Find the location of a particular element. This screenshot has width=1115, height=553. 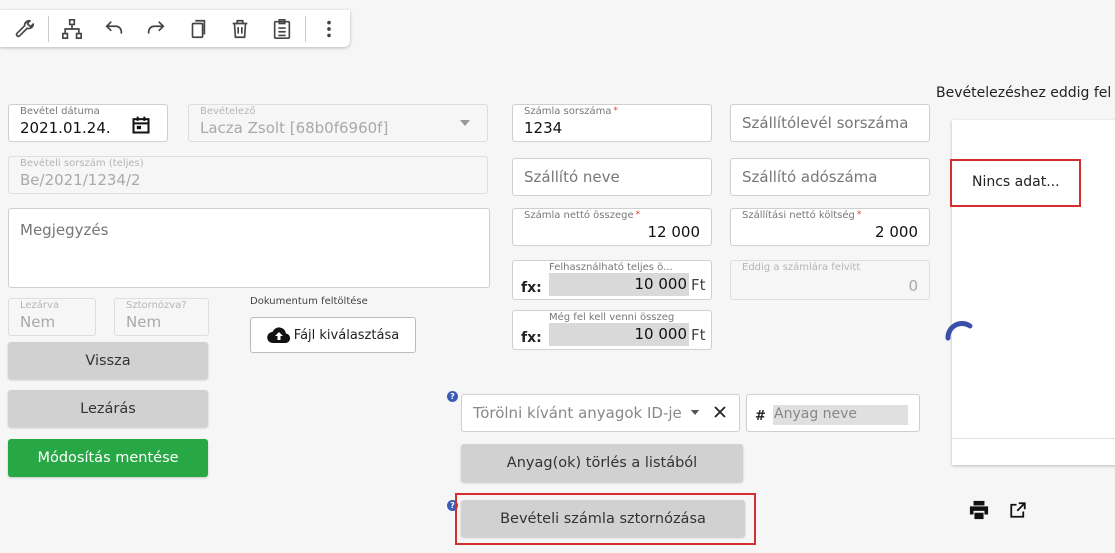

anyag-neve-placeholder: Anyag neve is located at coordinates (816, 414).